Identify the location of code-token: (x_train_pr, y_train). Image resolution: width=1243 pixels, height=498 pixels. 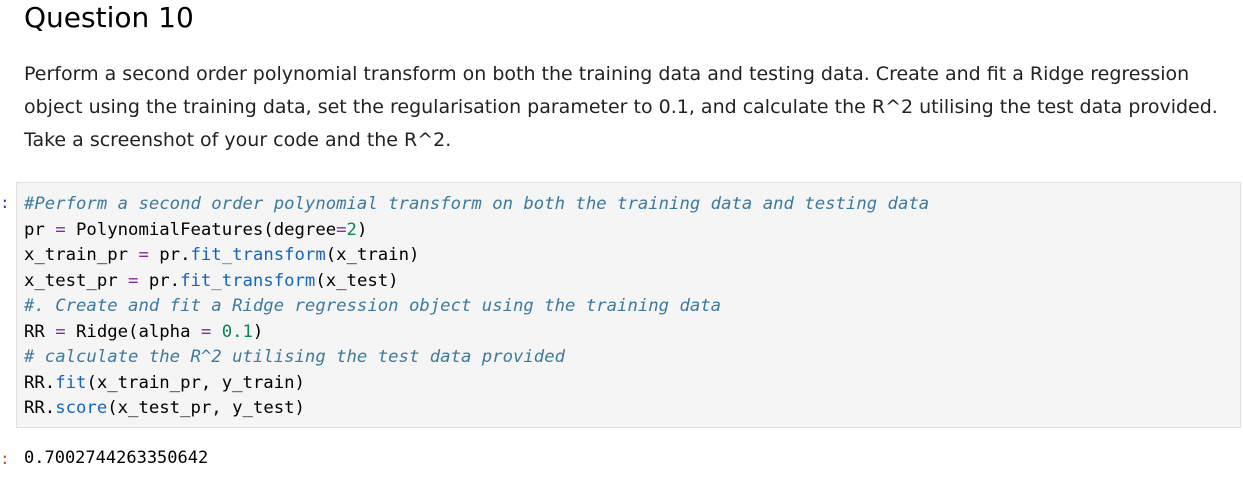
(195, 382).